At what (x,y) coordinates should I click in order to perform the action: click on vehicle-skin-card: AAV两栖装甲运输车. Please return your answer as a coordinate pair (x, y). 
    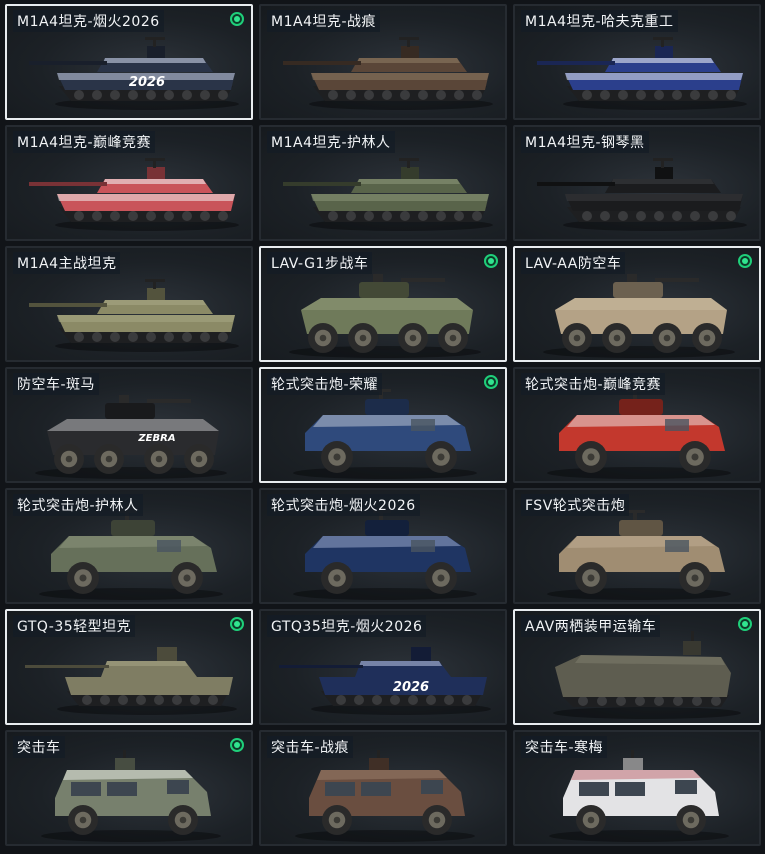
    Looking at the image, I should click on (637, 667).